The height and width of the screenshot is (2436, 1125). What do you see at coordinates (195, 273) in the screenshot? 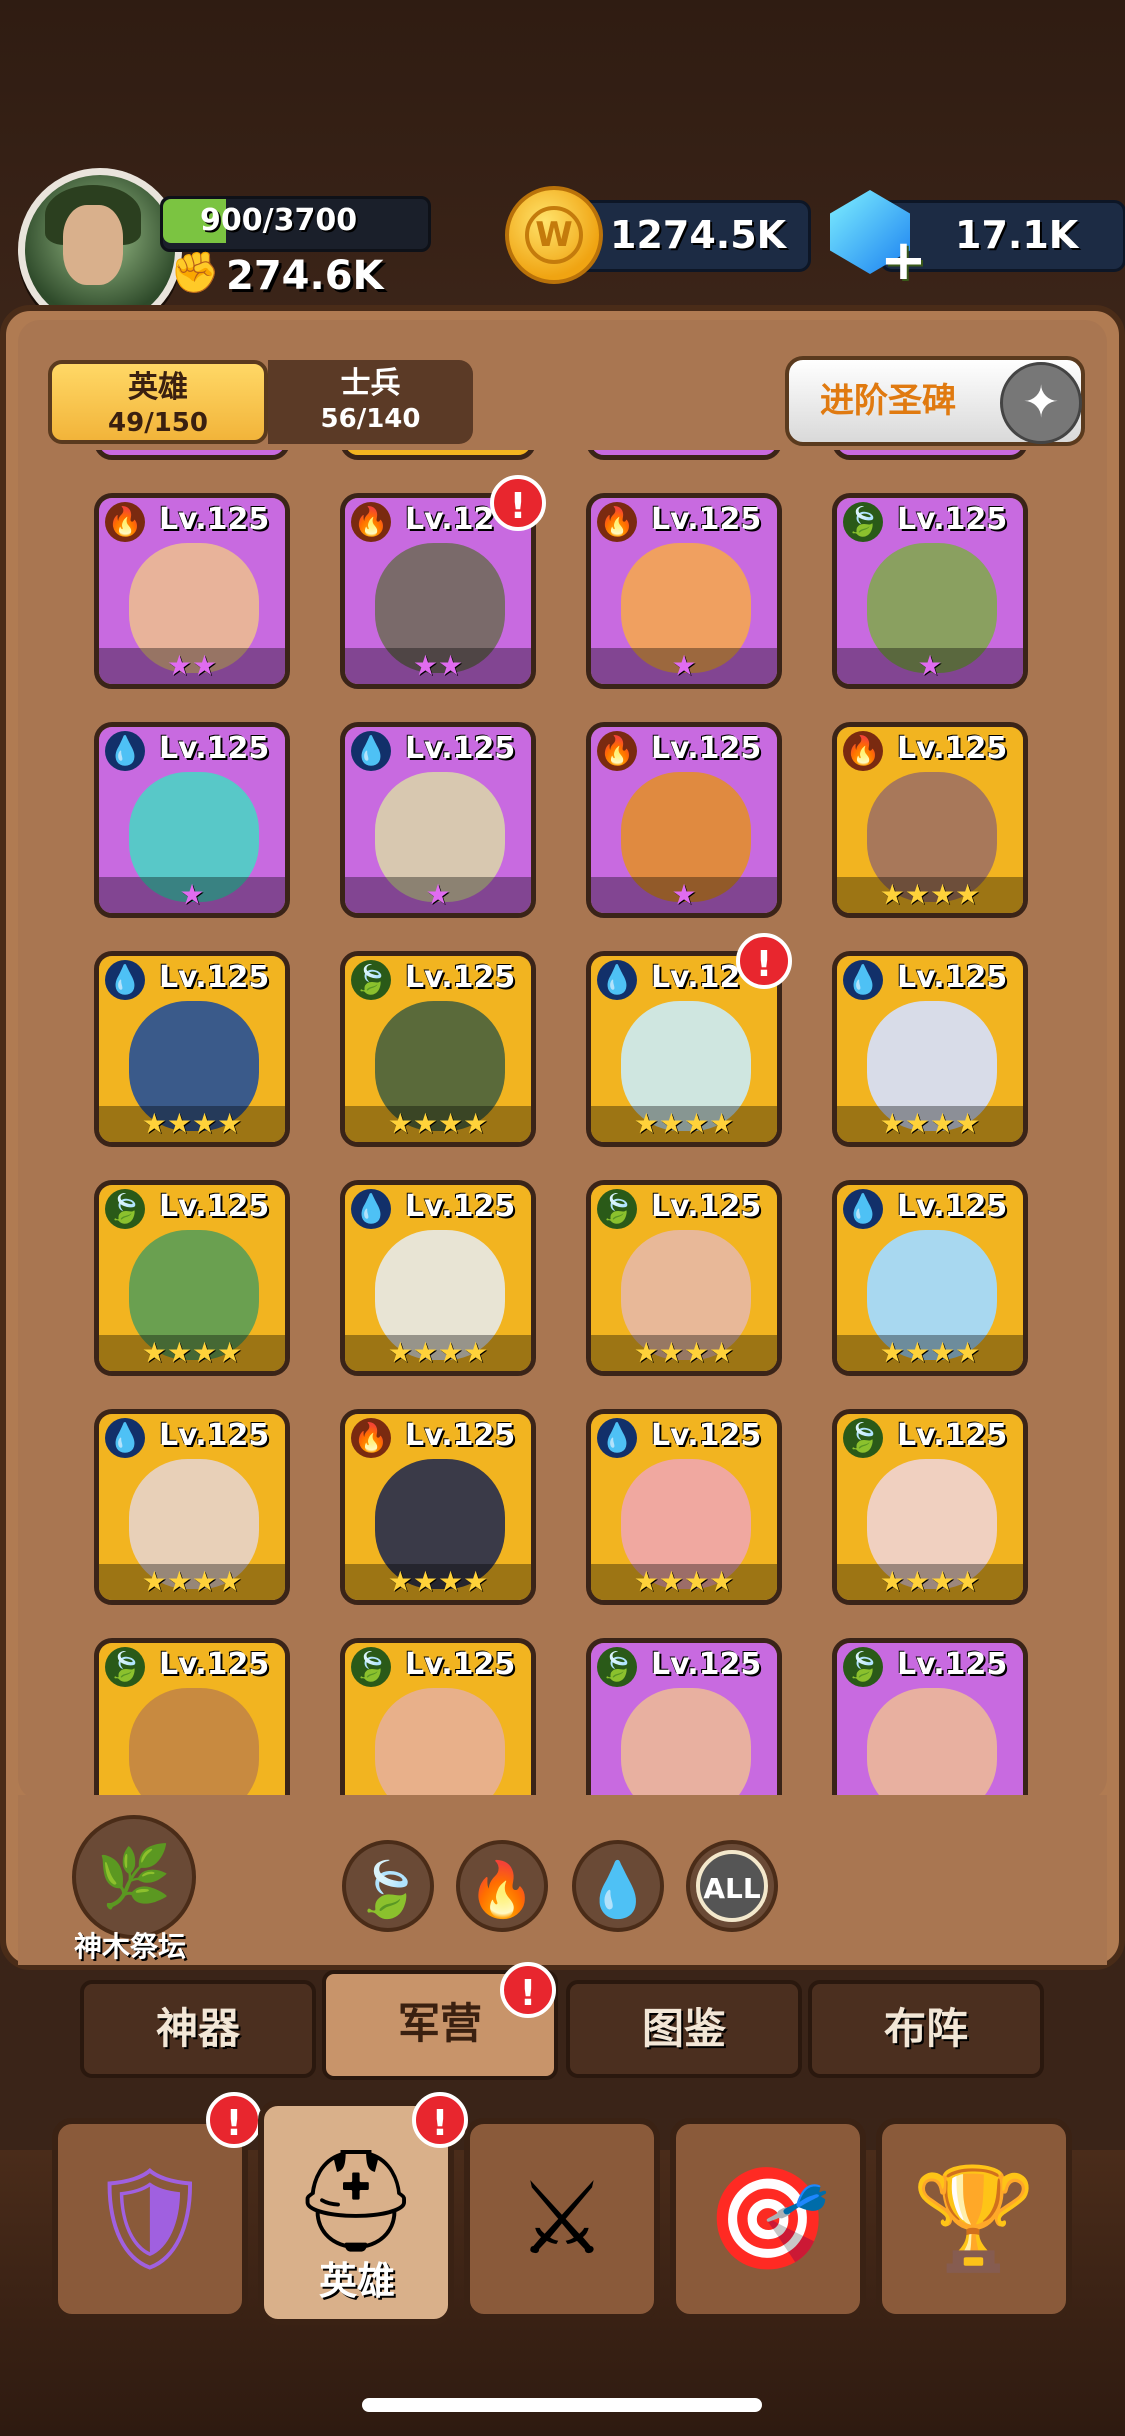
I see `fist-icon: ✊` at bounding box center [195, 273].